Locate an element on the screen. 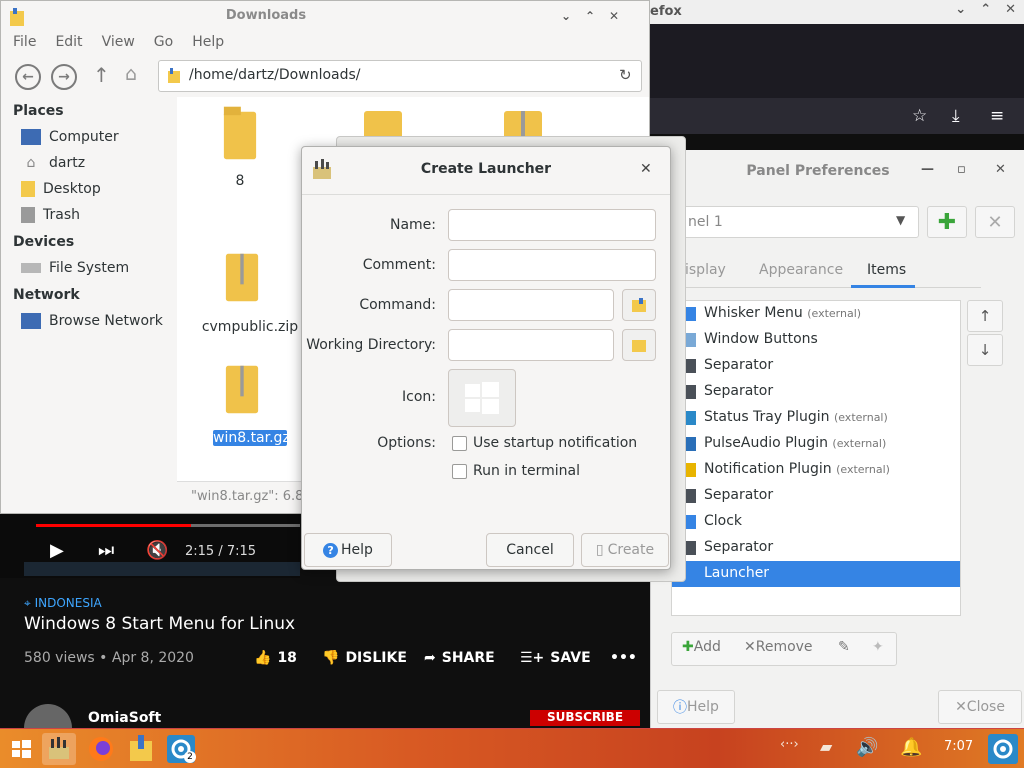 This screenshot has width=1024, height=768. firefox-minimize-button: ⌄ is located at coordinates (960, 9).